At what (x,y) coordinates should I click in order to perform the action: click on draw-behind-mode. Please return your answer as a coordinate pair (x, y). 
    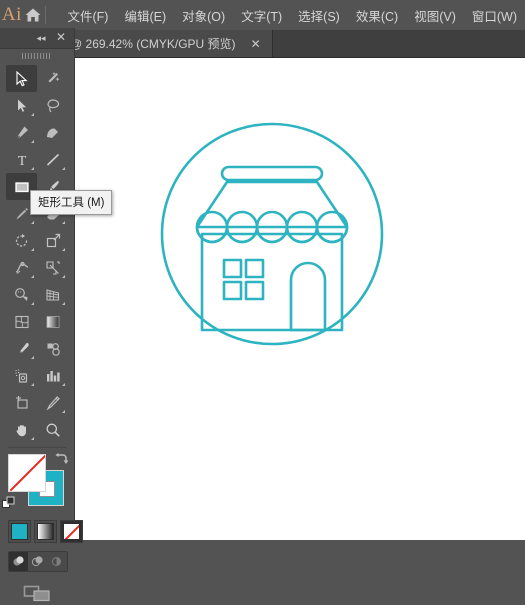
    Looking at the image, I should click on (37, 561).